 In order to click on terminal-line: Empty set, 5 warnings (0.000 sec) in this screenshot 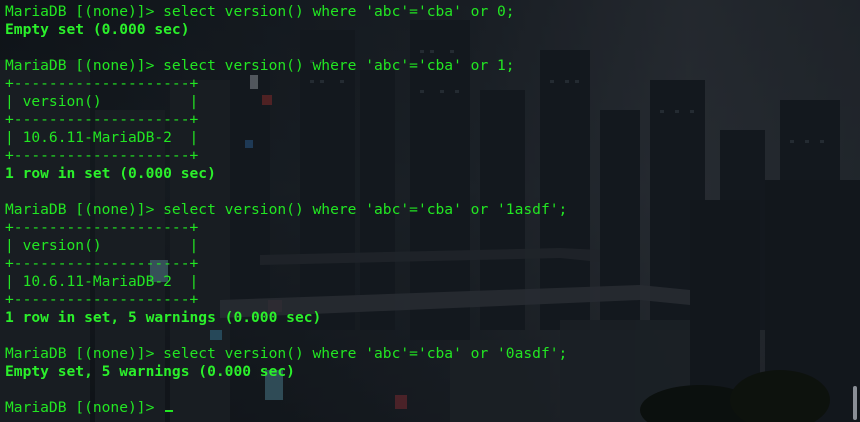, I will do `click(150, 371)`.